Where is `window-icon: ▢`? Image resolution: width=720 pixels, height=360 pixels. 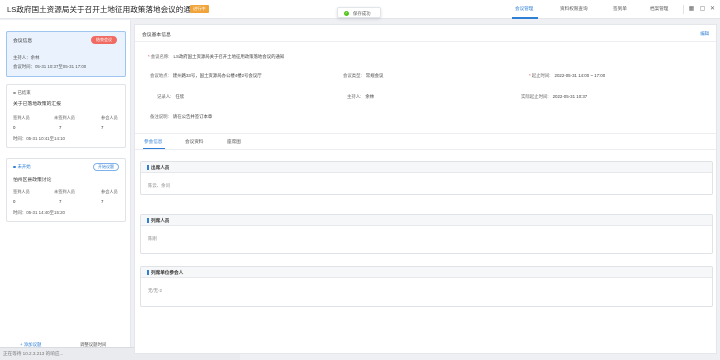 window-icon: ▢ is located at coordinates (702, 9).